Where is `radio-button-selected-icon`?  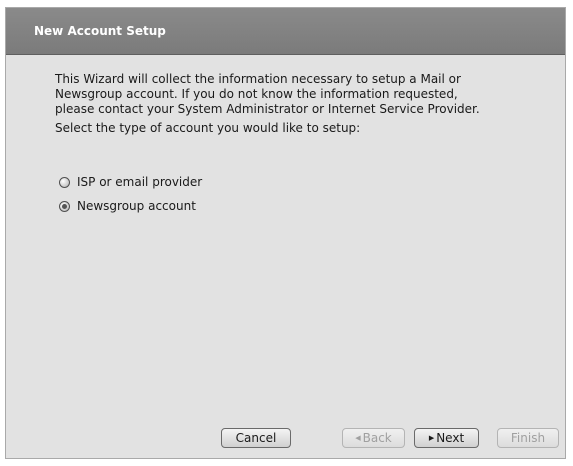
radio-button-selected-icon is located at coordinates (64, 206).